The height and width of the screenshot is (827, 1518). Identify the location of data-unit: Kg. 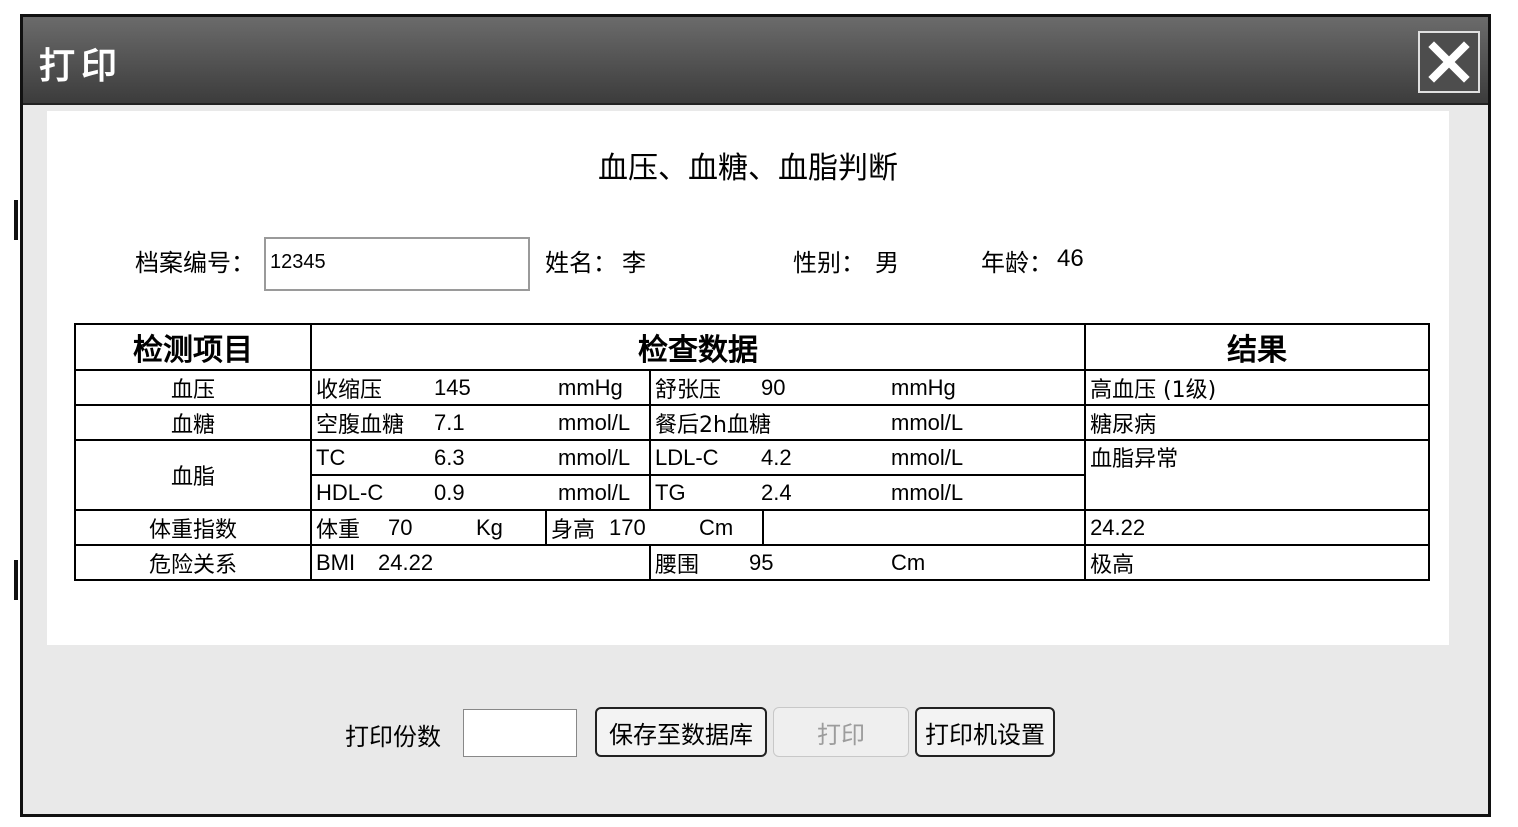
(489, 527).